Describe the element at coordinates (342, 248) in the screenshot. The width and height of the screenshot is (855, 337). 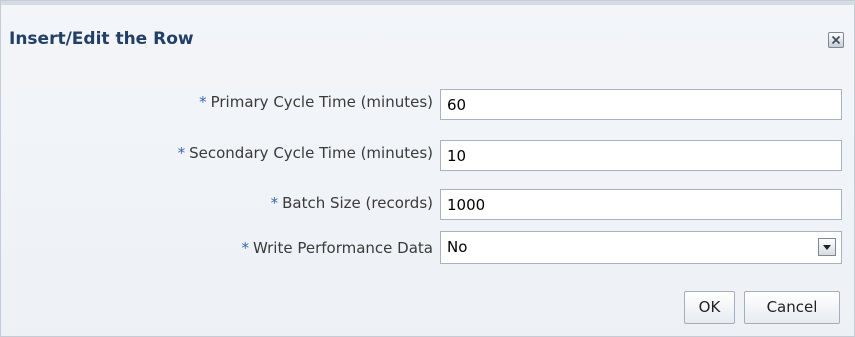
I see `write-performance-data-label-text: Write Performance Data` at that location.